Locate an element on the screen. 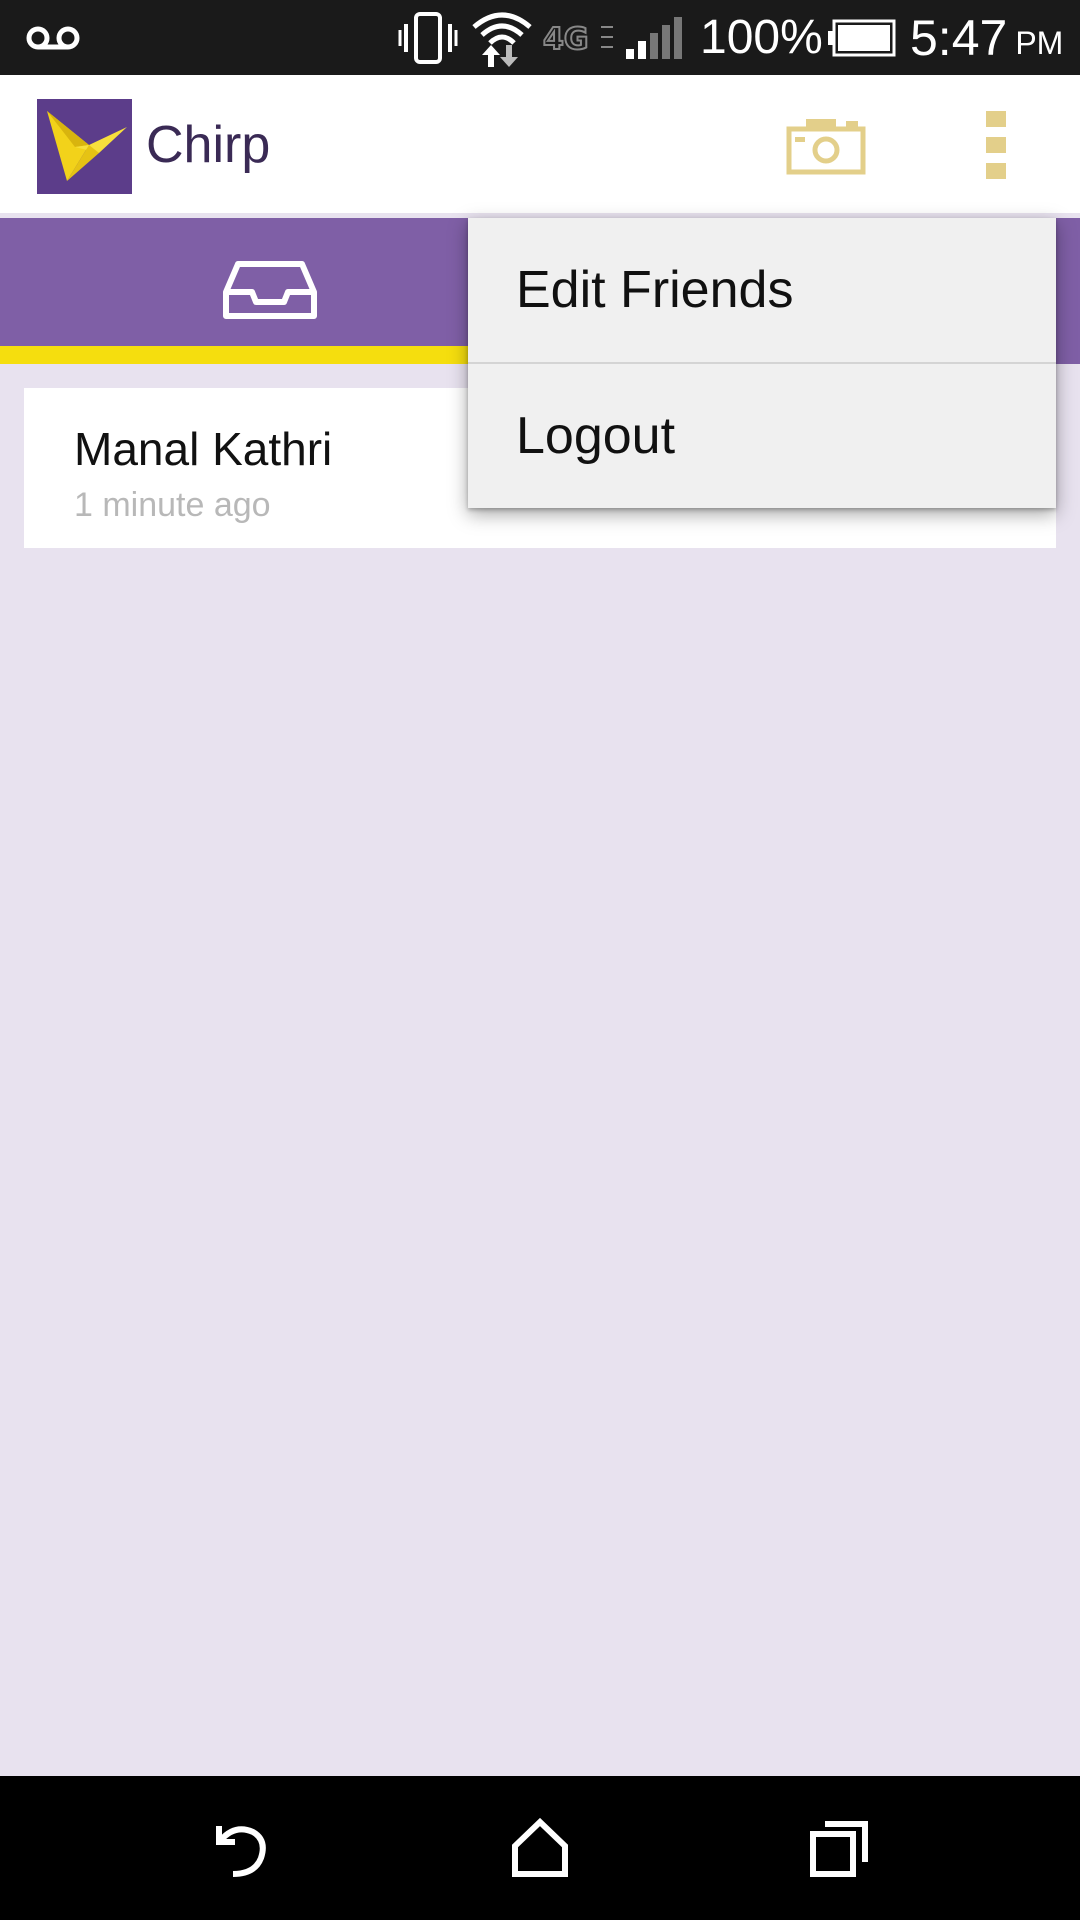  home-icon is located at coordinates (540, 1847).